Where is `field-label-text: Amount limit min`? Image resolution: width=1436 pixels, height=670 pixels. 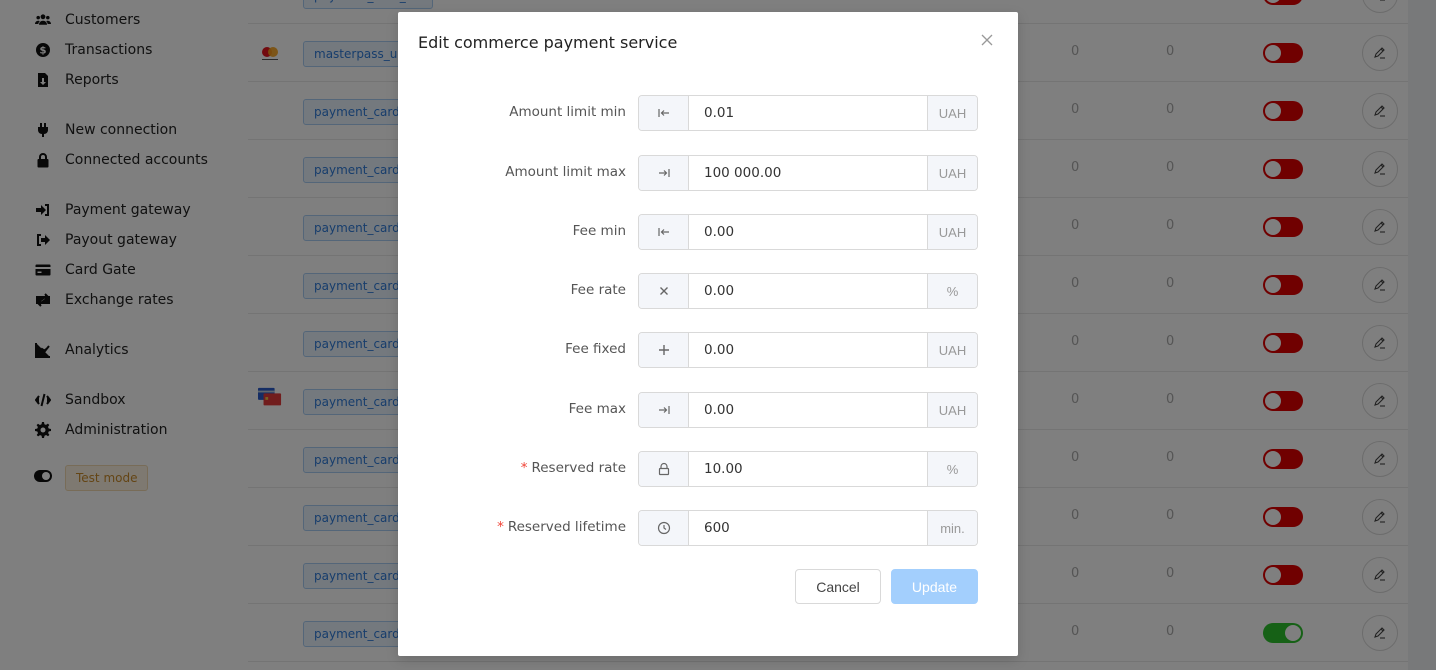 field-label-text: Amount limit min is located at coordinates (567, 112).